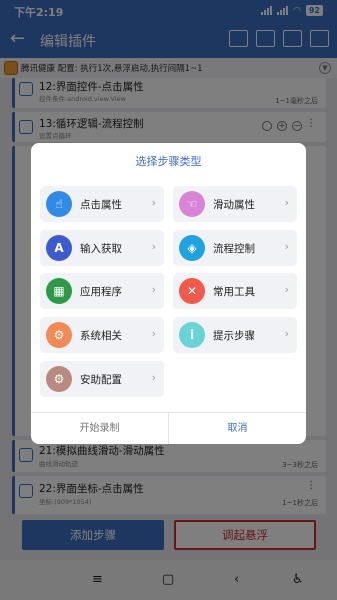 The width and height of the screenshot is (337, 600). I want to click on option-label: 流程控制, so click(234, 249).